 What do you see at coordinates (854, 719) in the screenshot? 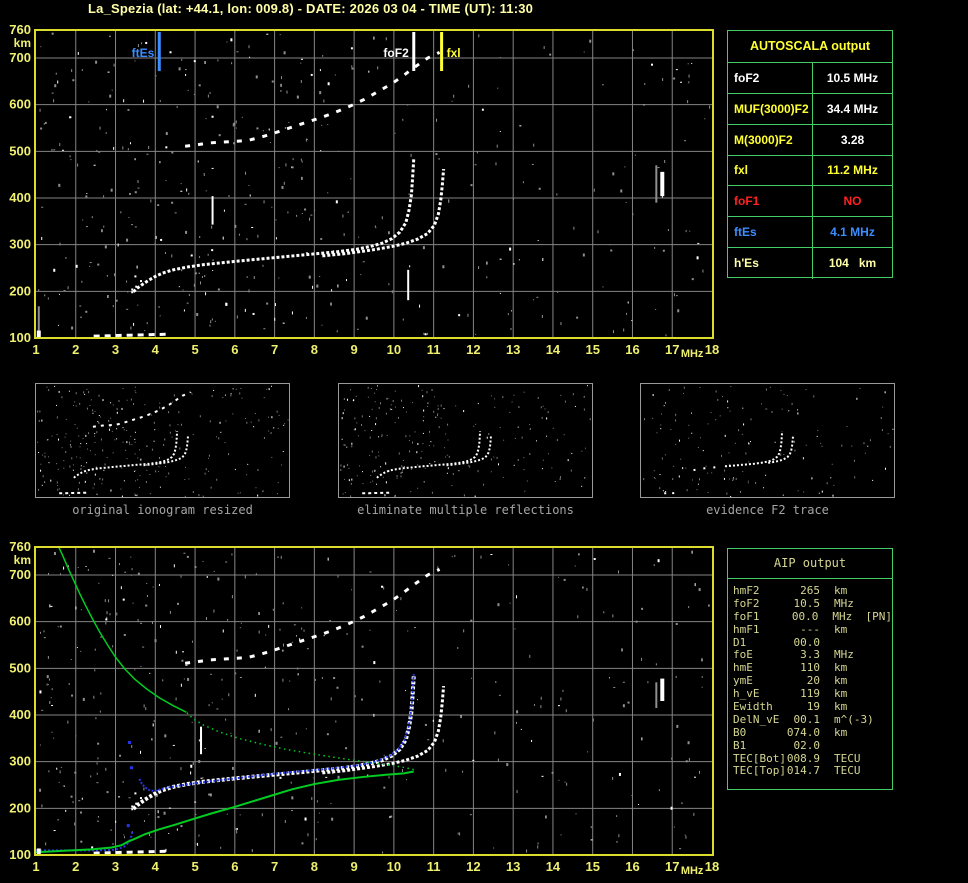
I see `parameter-unit: m^(-3)` at bounding box center [854, 719].